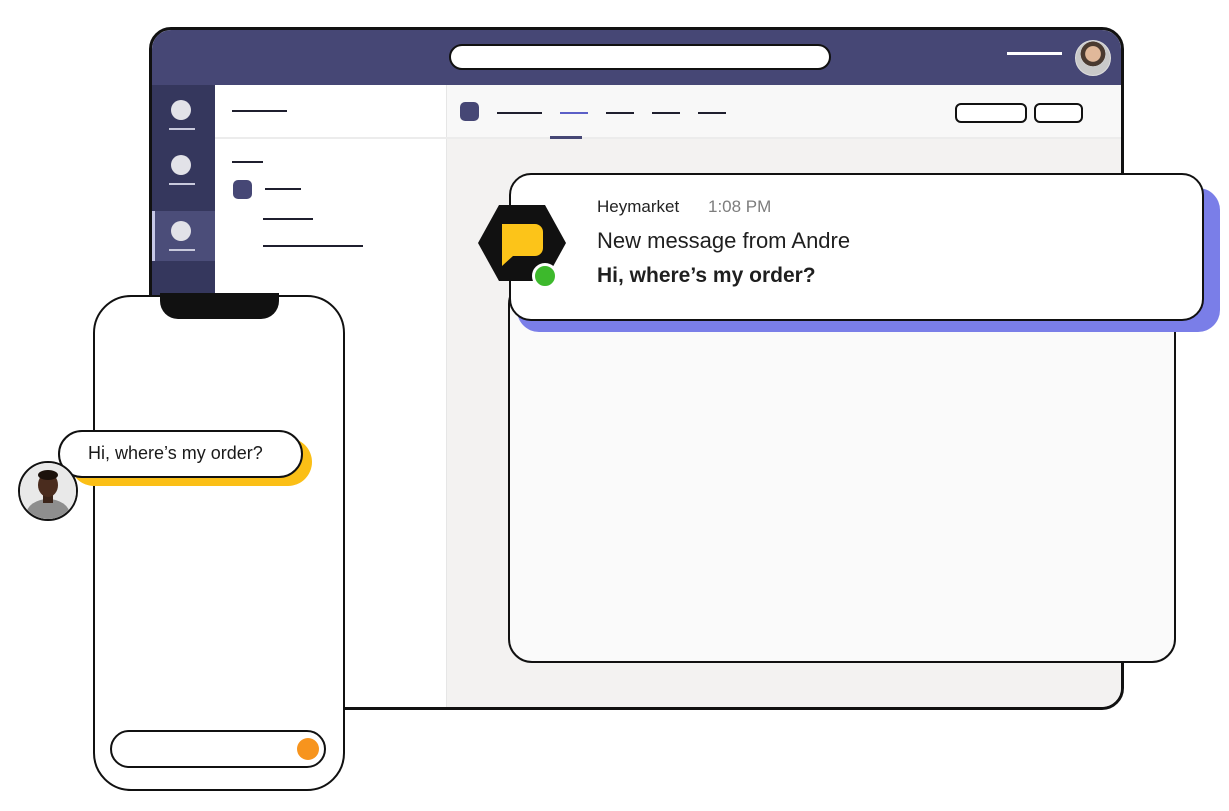 The height and width of the screenshot is (811, 1229). Describe the element at coordinates (1034, 53) in the screenshot. I see `user-name-placeholder` at that location.